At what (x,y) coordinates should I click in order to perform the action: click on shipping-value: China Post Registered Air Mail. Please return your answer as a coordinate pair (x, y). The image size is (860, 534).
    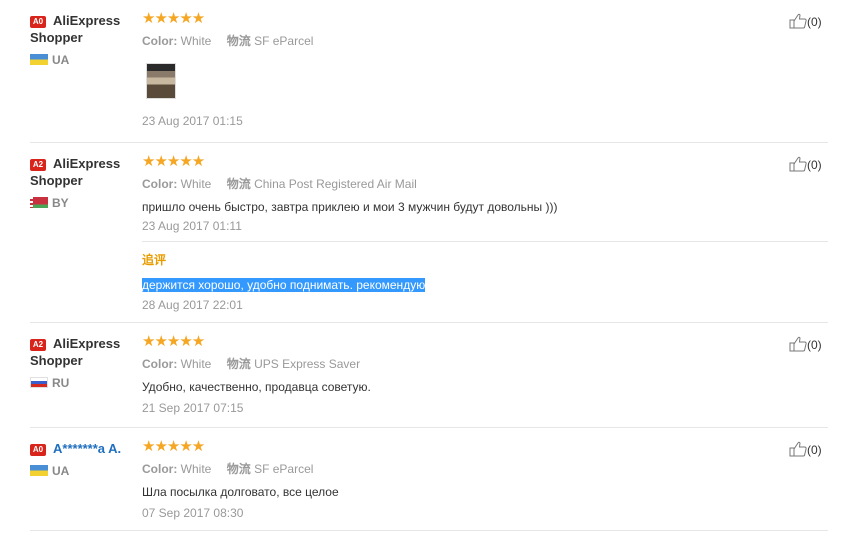
    Looking at the image, I should click on (335, 184).